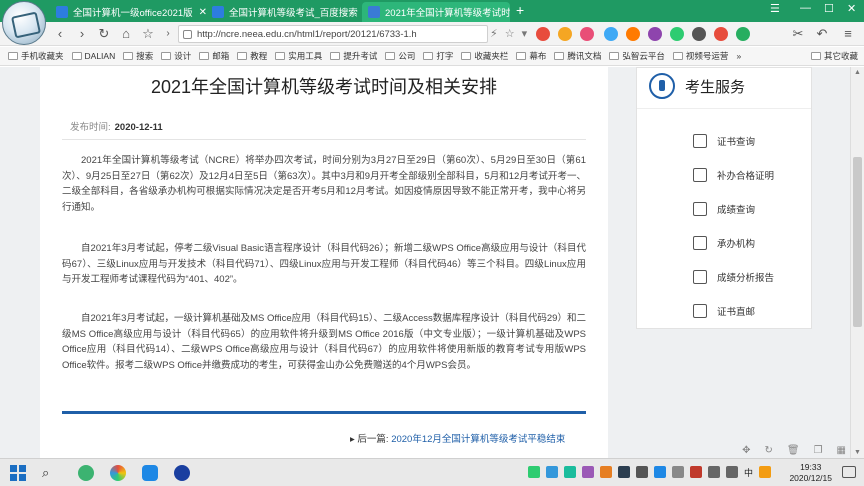 Image resolution: width=864 pixels, height=486 pixels. I want to click on service-reissue-proof: 补办合格证明, so click(733, 175).